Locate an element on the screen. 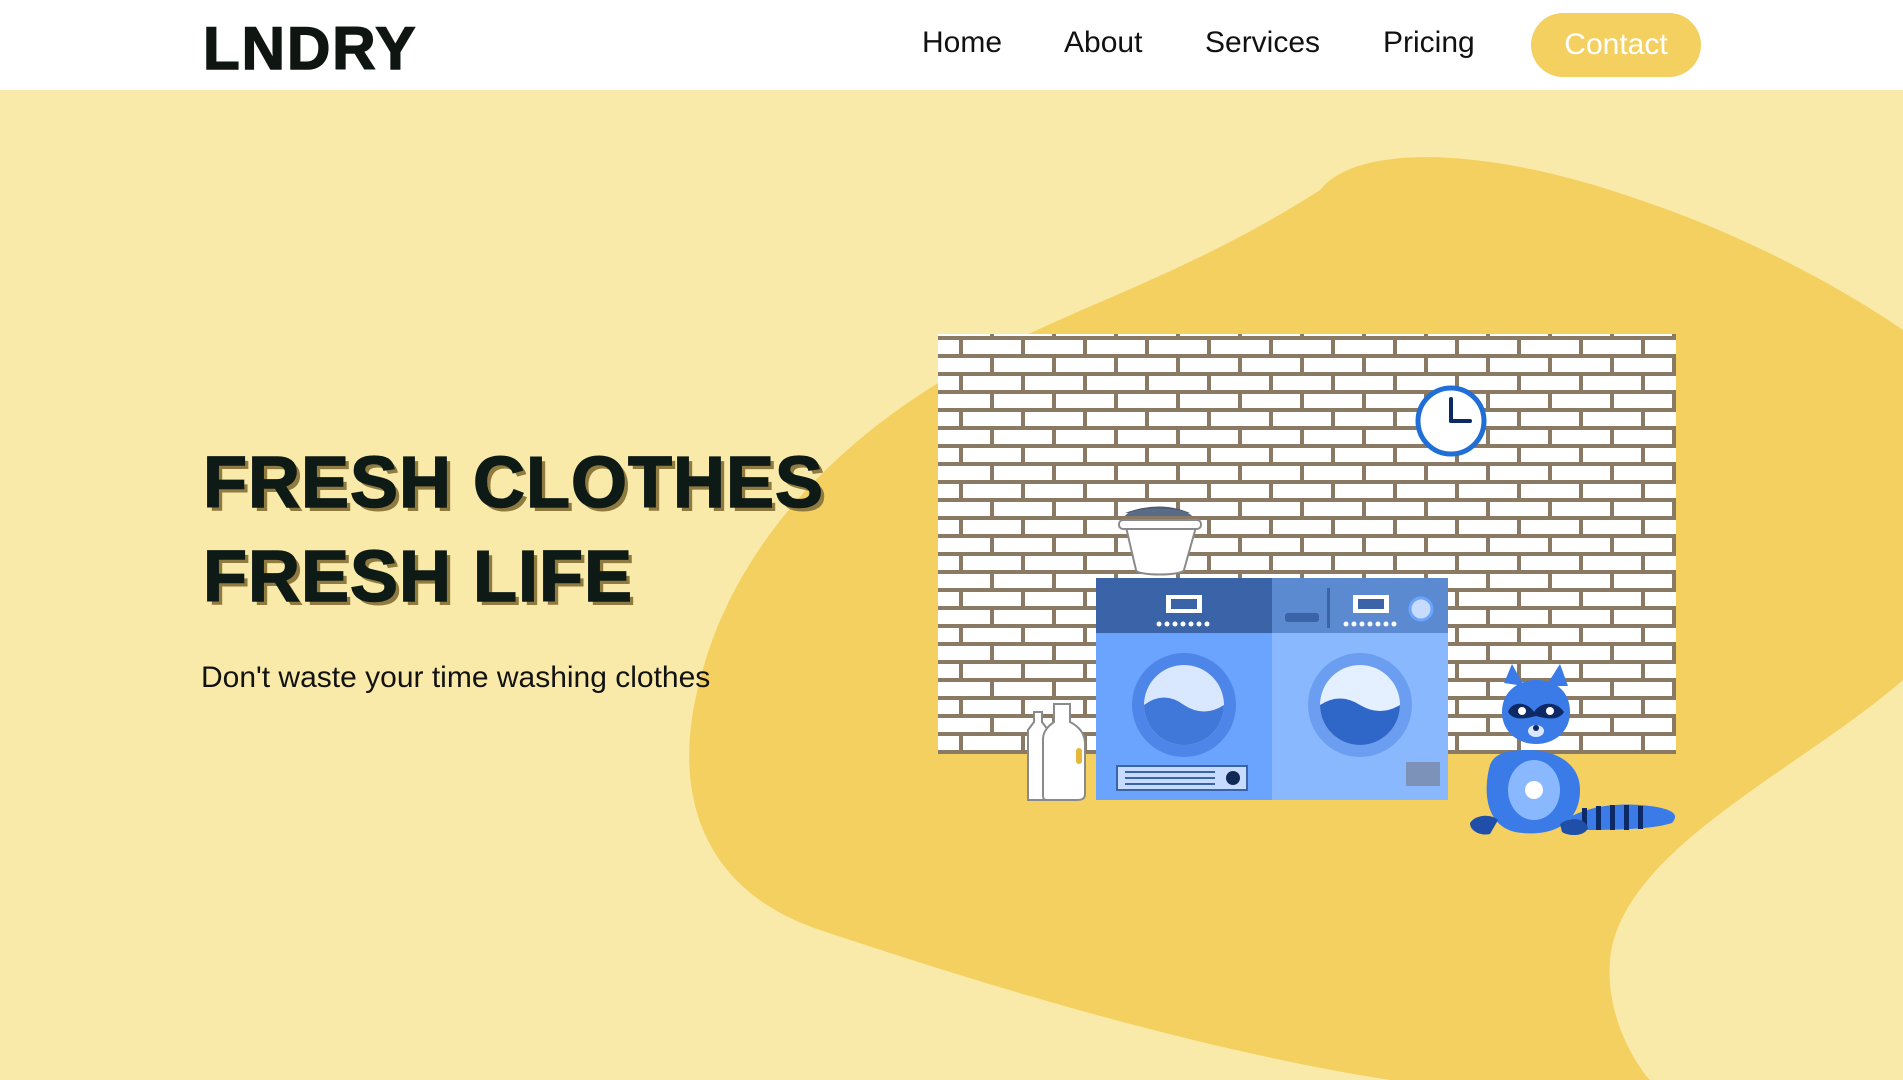 The height and width of the screenshot is (1080, 1903). site-logo: LNDRY is located at coordinates (309, 48).